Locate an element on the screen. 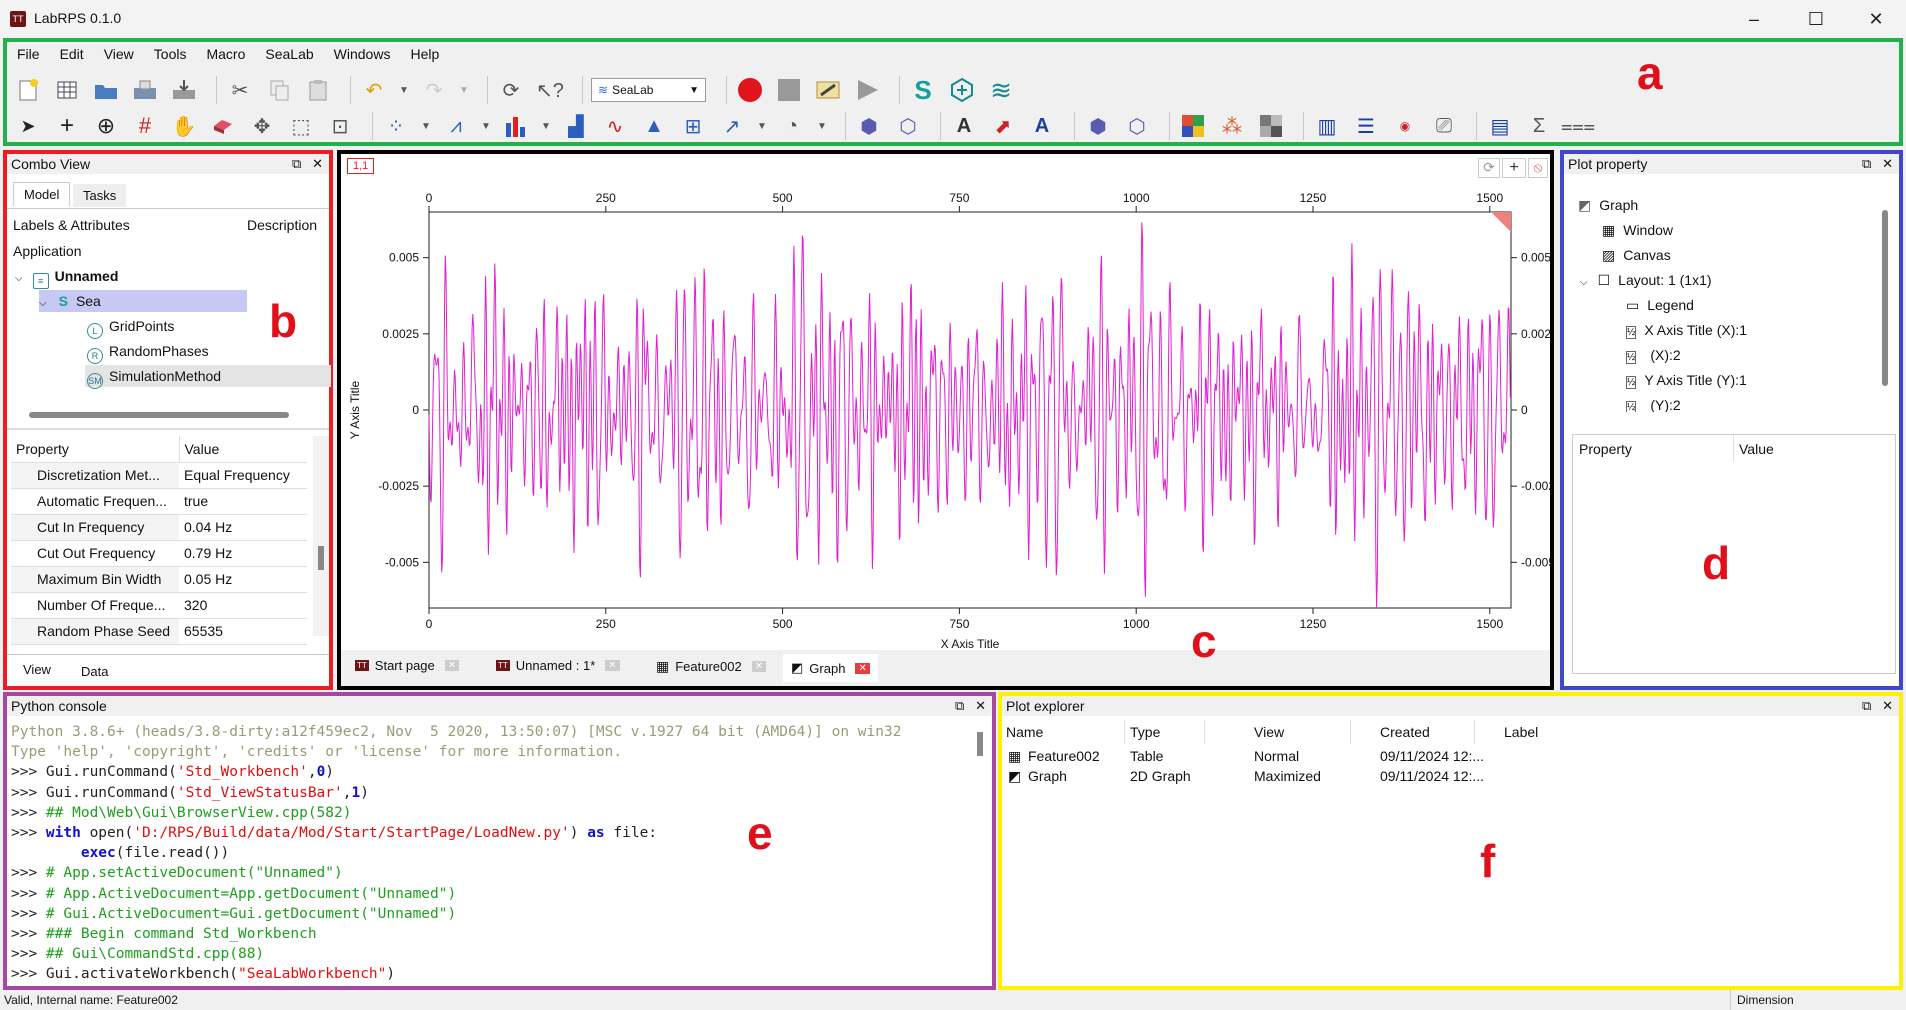 Image resolution: width=1906 pixels, height=1010 pixels. colormap-icon is located at coordinates (1193, 126).